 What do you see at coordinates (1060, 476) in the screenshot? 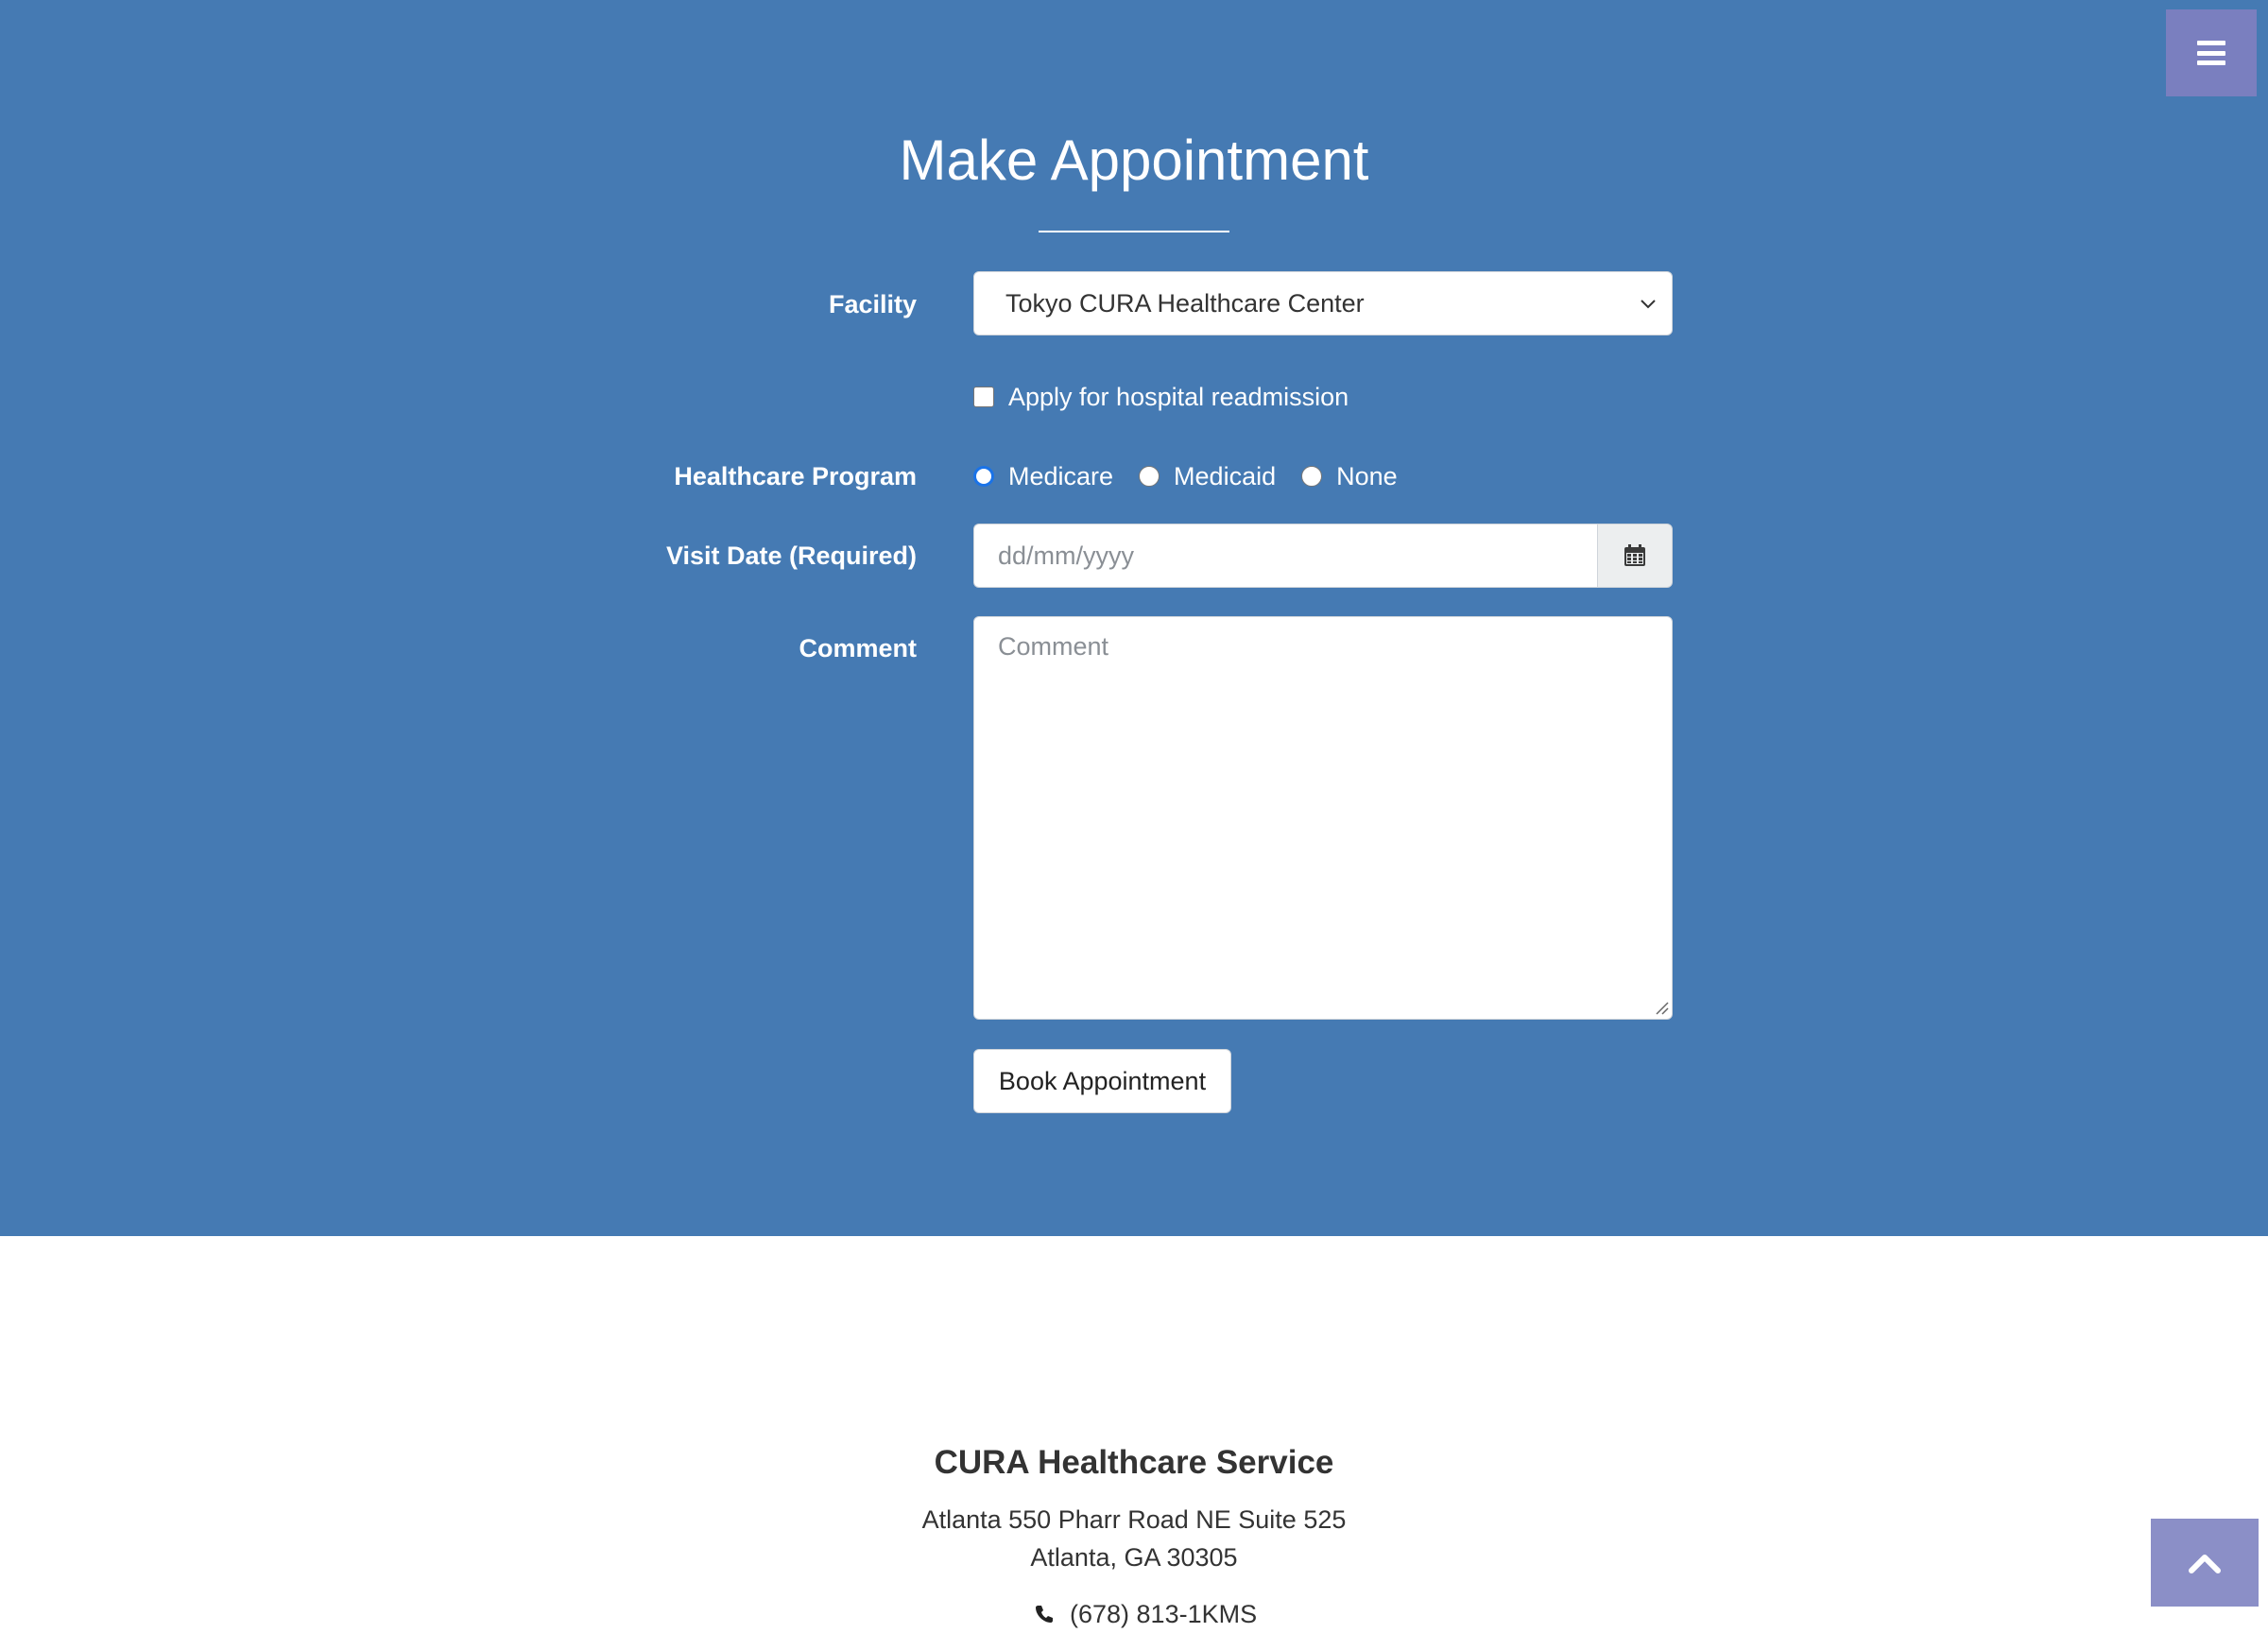
I see `radio-medicare-label: Medicare` at bounding box center [1060, 476].